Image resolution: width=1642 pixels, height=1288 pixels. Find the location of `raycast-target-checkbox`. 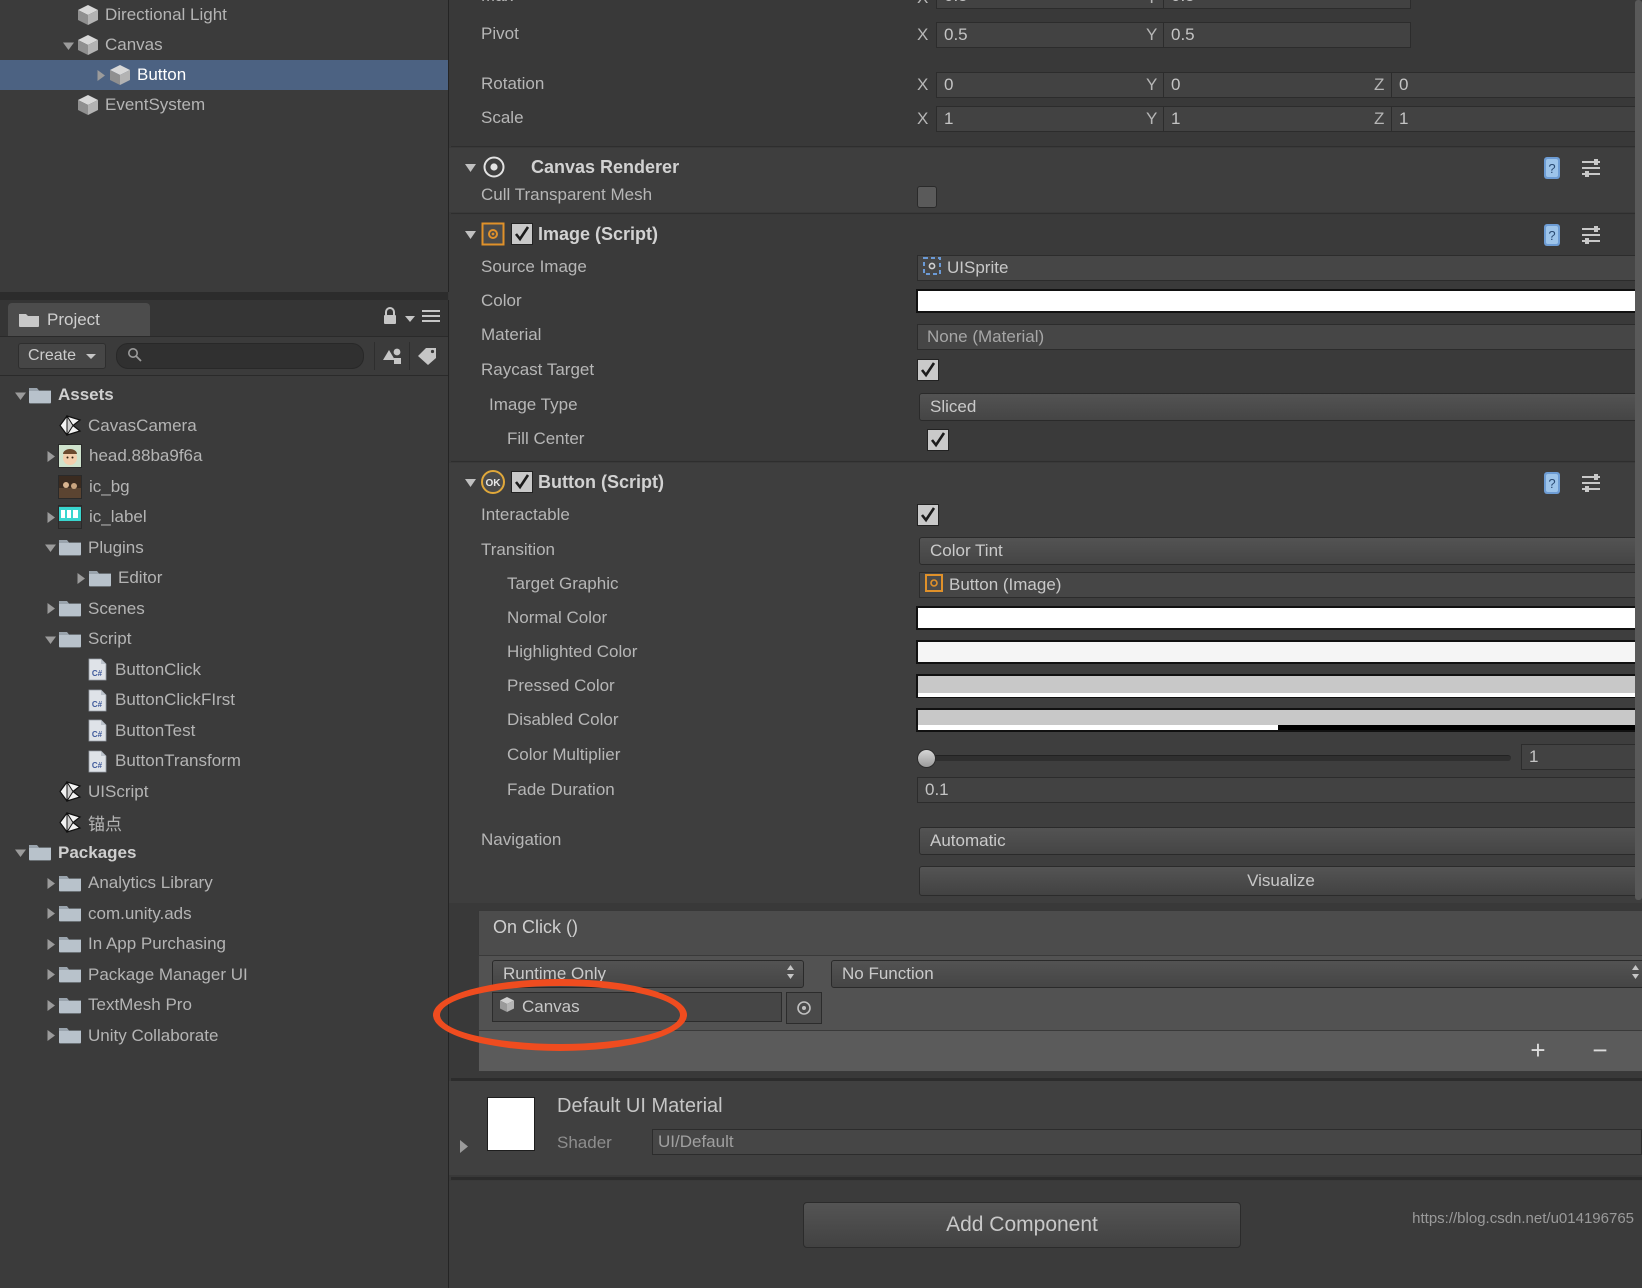

raycast-target-checkbox is located at coordinates (928, 370).